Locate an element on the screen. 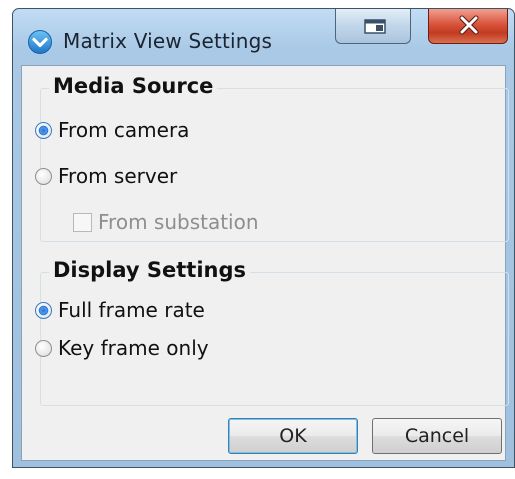 The width and height of the screenshot is (515, 479). restore-button is located at coordinates (373, 26).